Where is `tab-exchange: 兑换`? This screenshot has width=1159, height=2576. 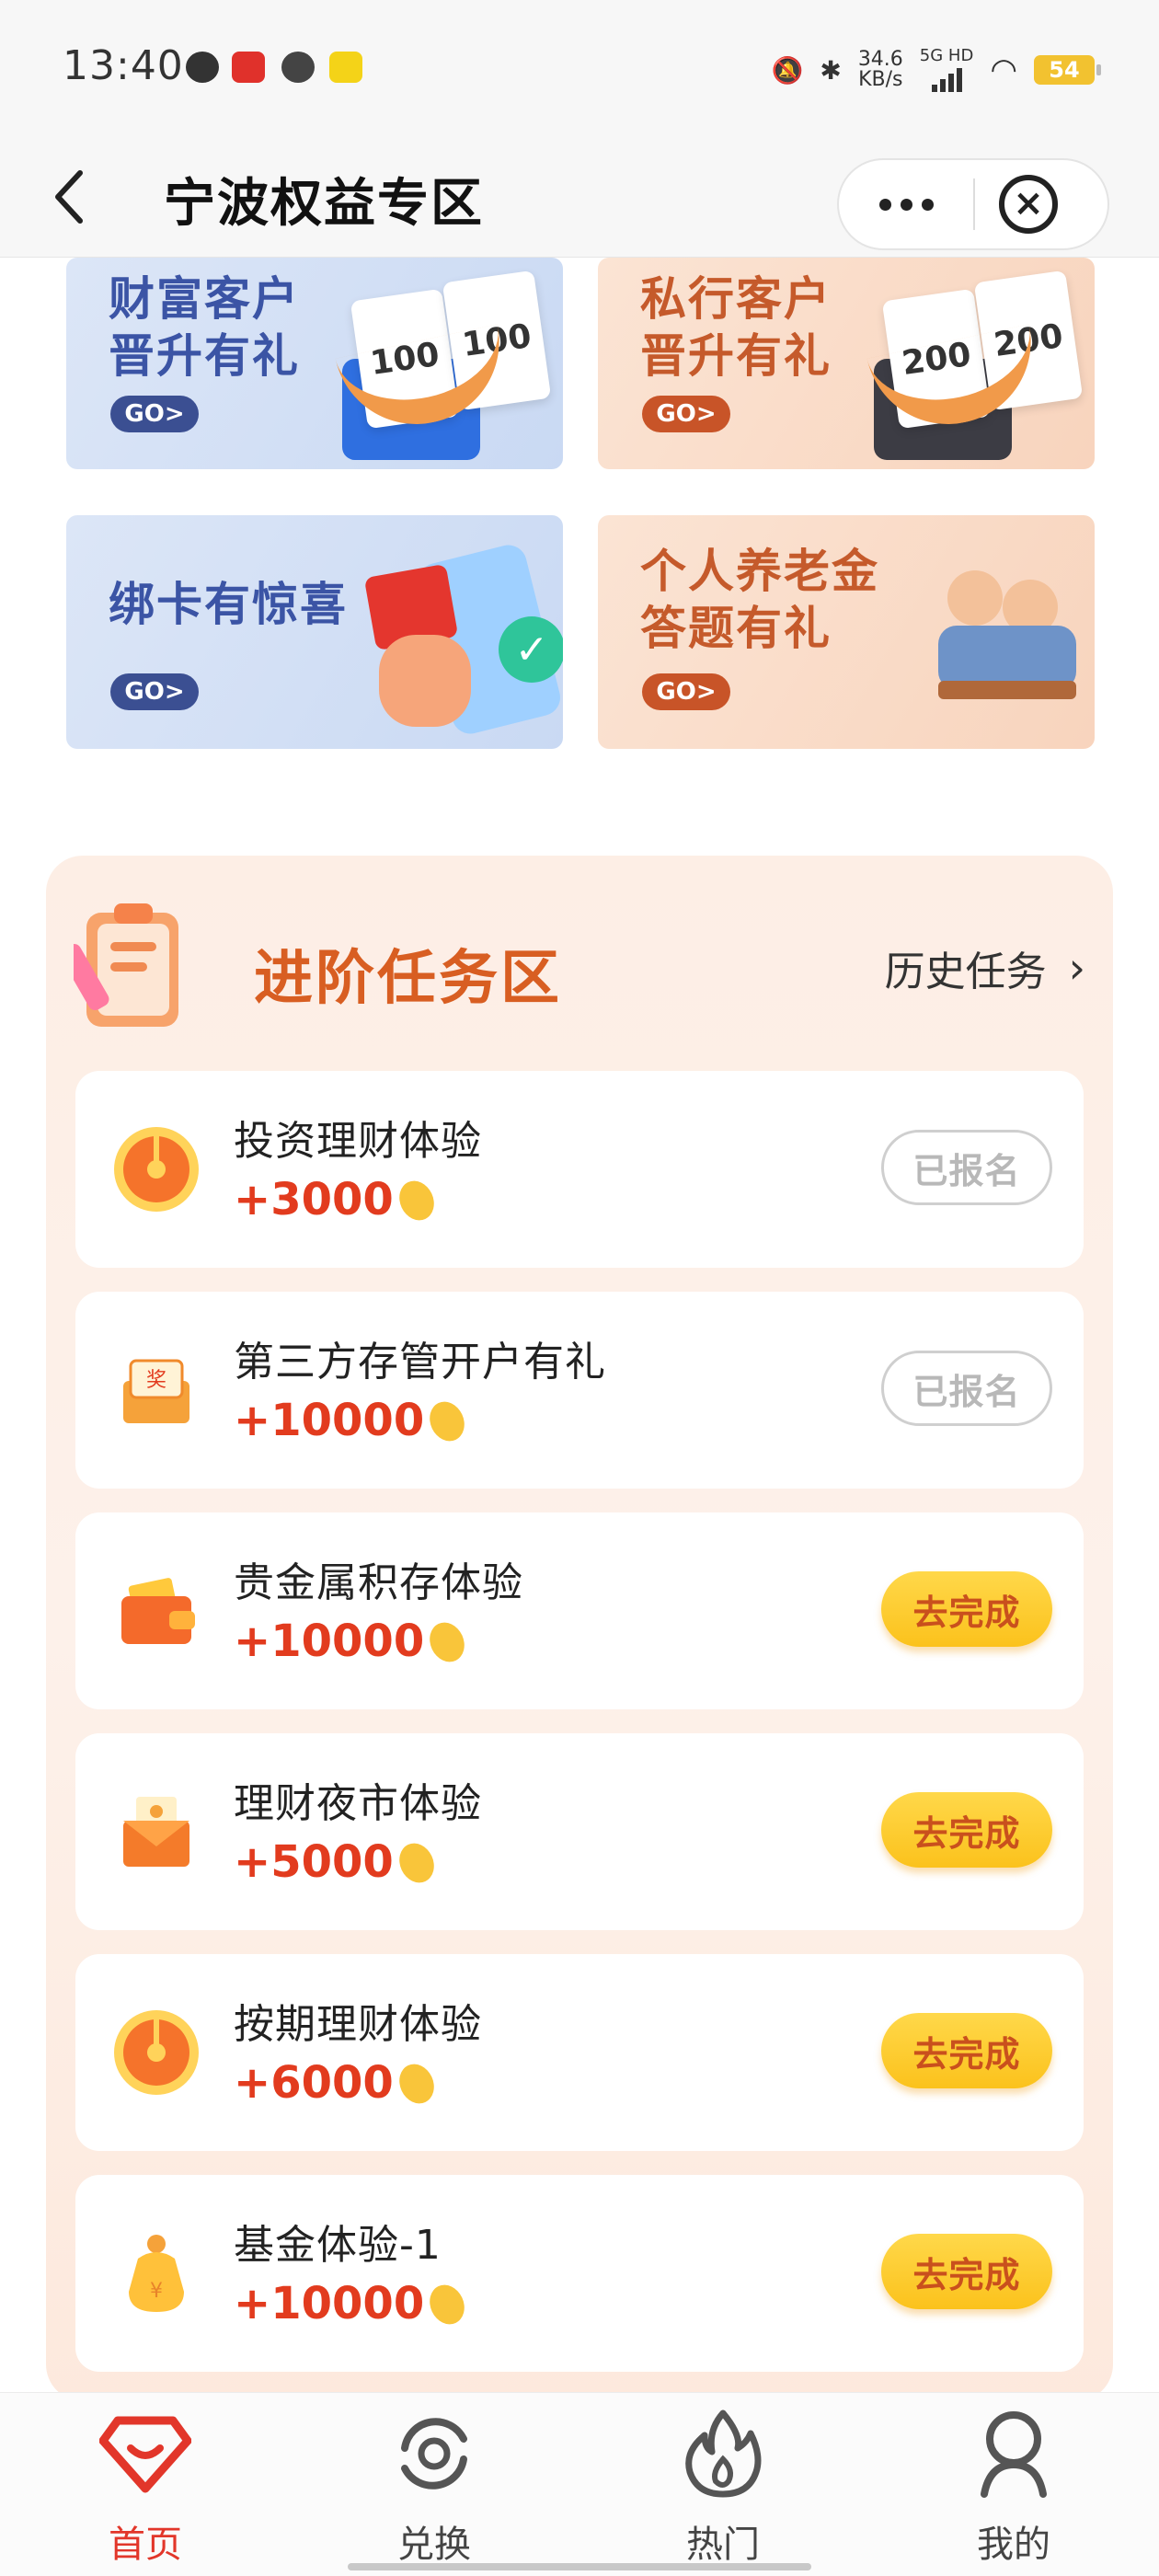
tab-exchange: 兑换 is located at coordinates (434, 2490).